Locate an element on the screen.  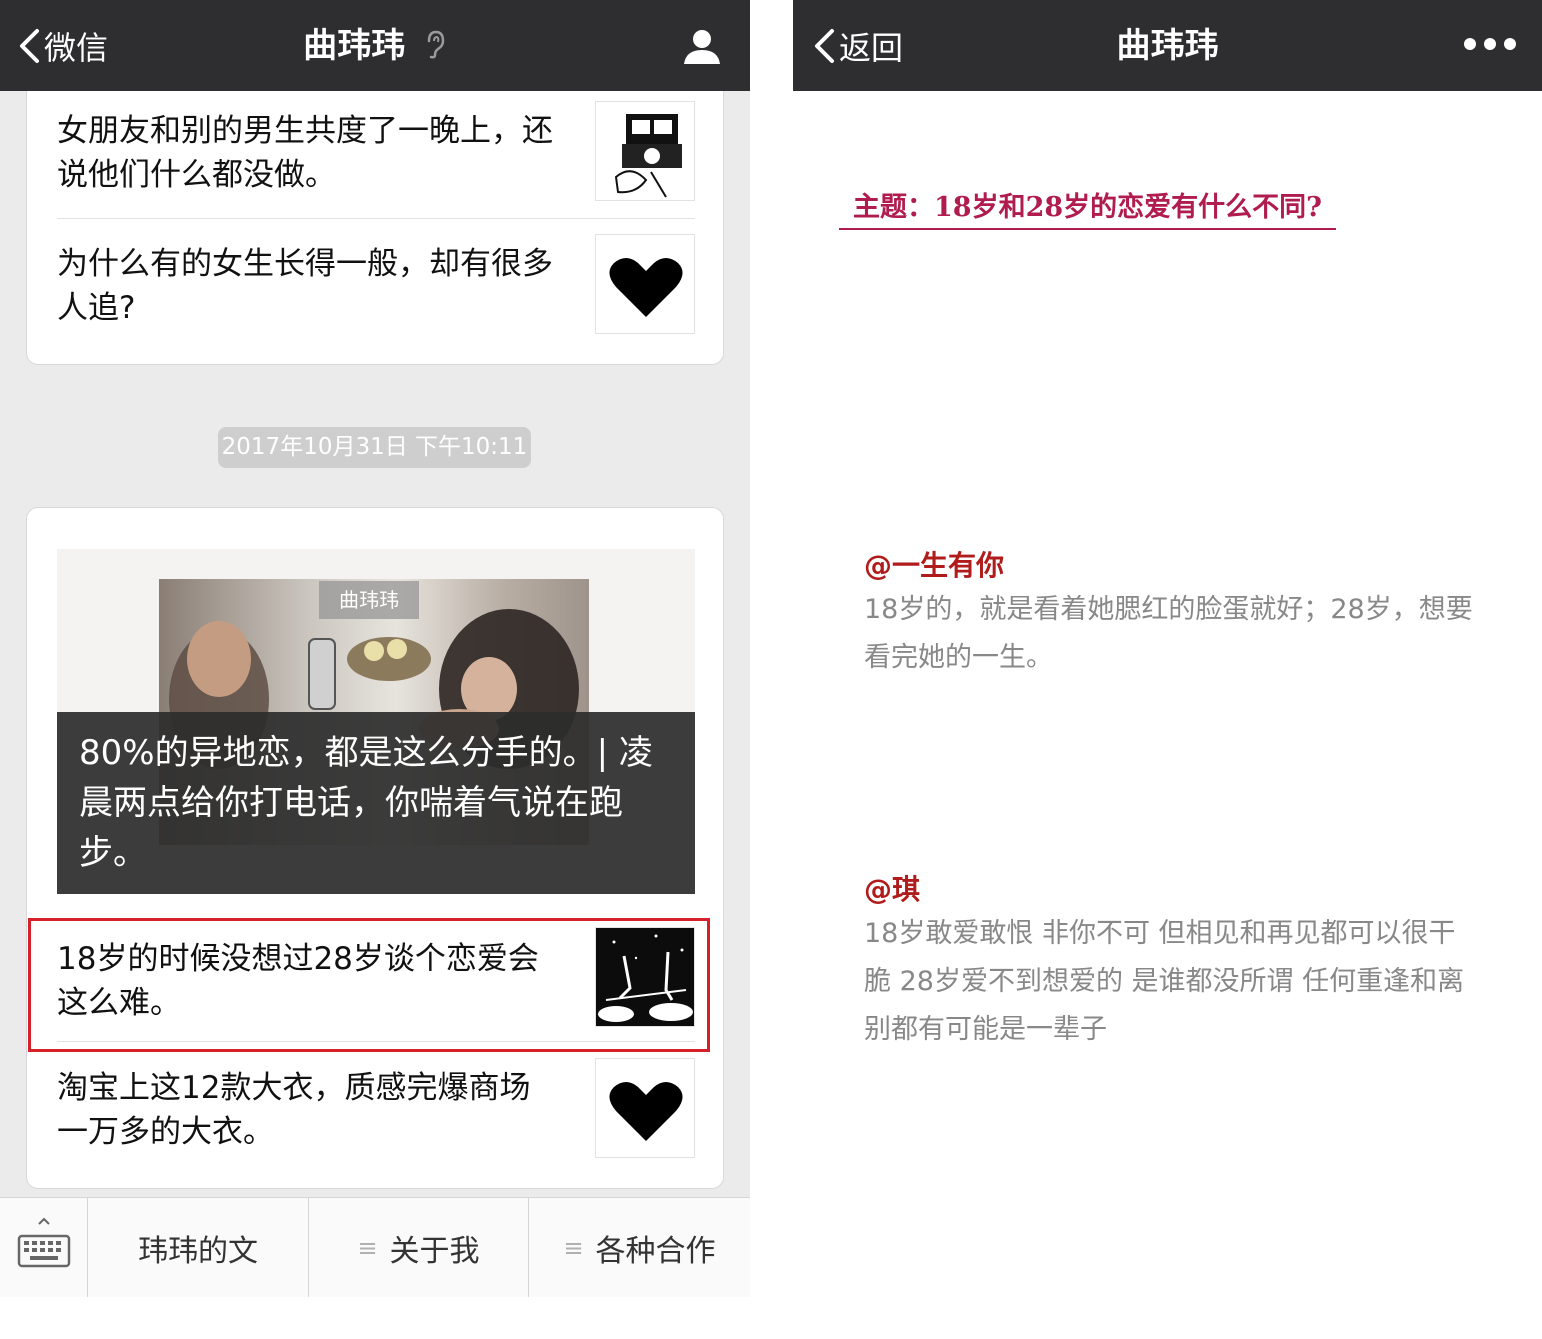
article-row: 淘宝上这12款大衣，质感完爆商场一万多的大衣。 is located at coordinates (376, 1113).